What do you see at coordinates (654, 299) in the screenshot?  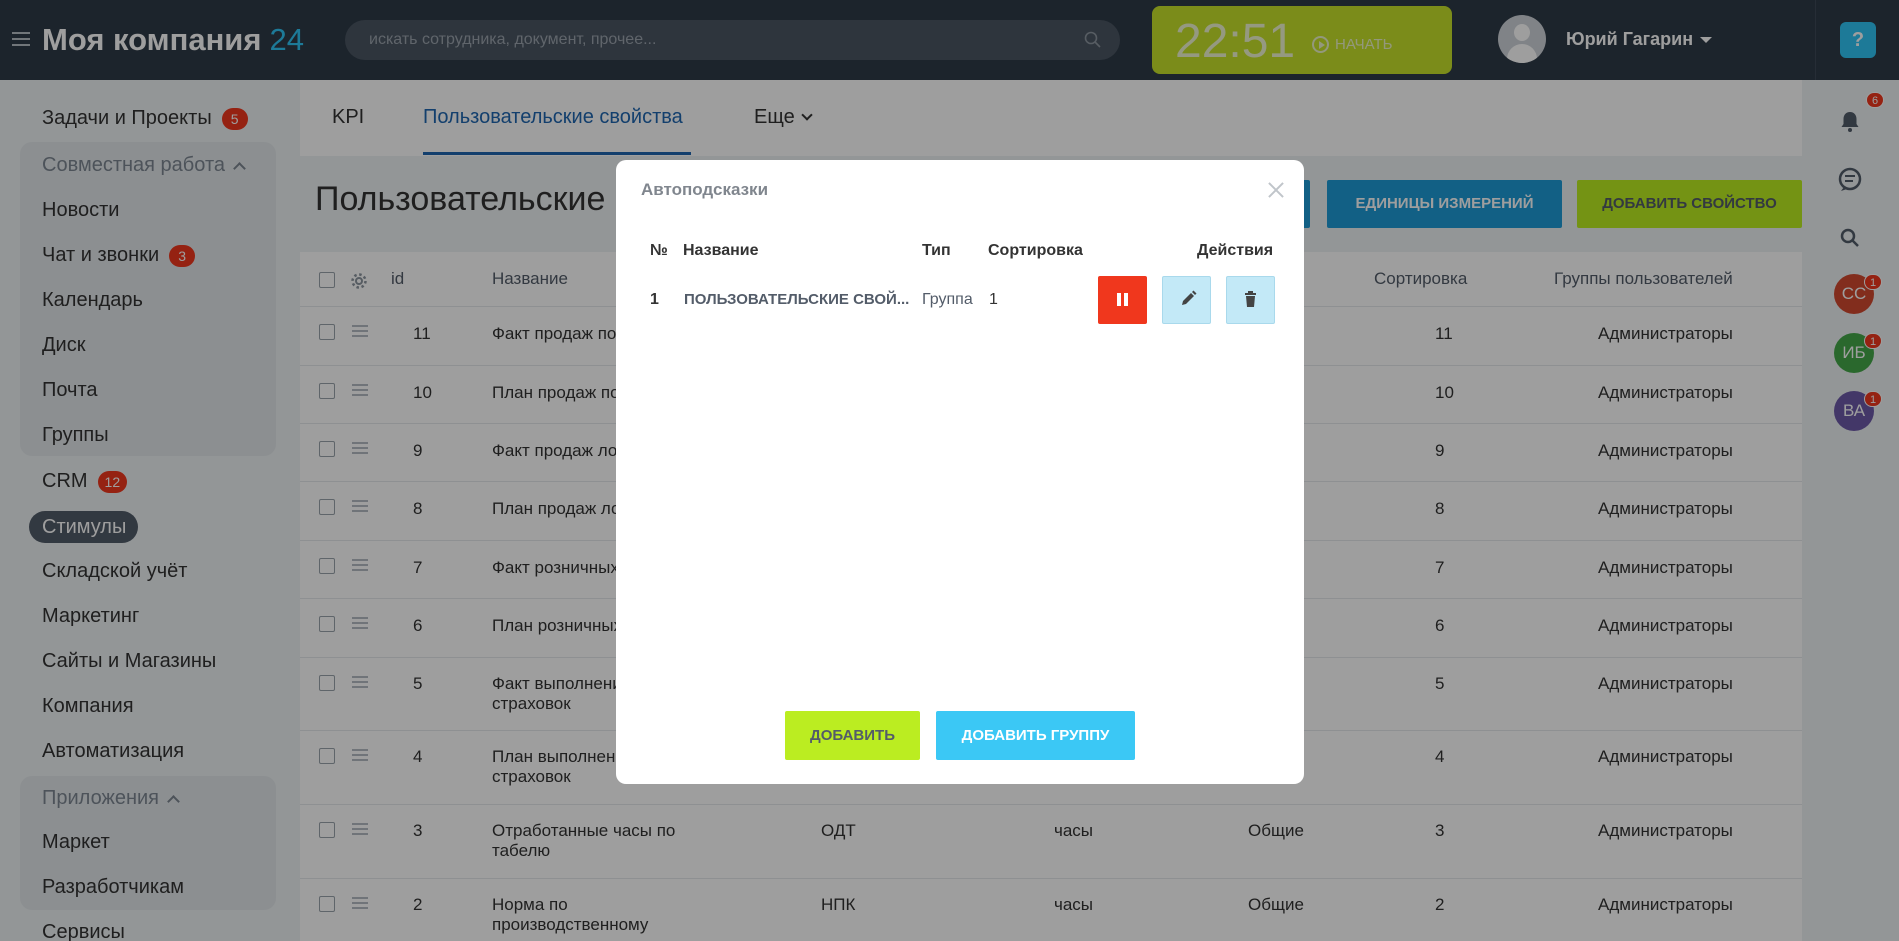 I see `row-num: 1` at bounding box center [654, 299].